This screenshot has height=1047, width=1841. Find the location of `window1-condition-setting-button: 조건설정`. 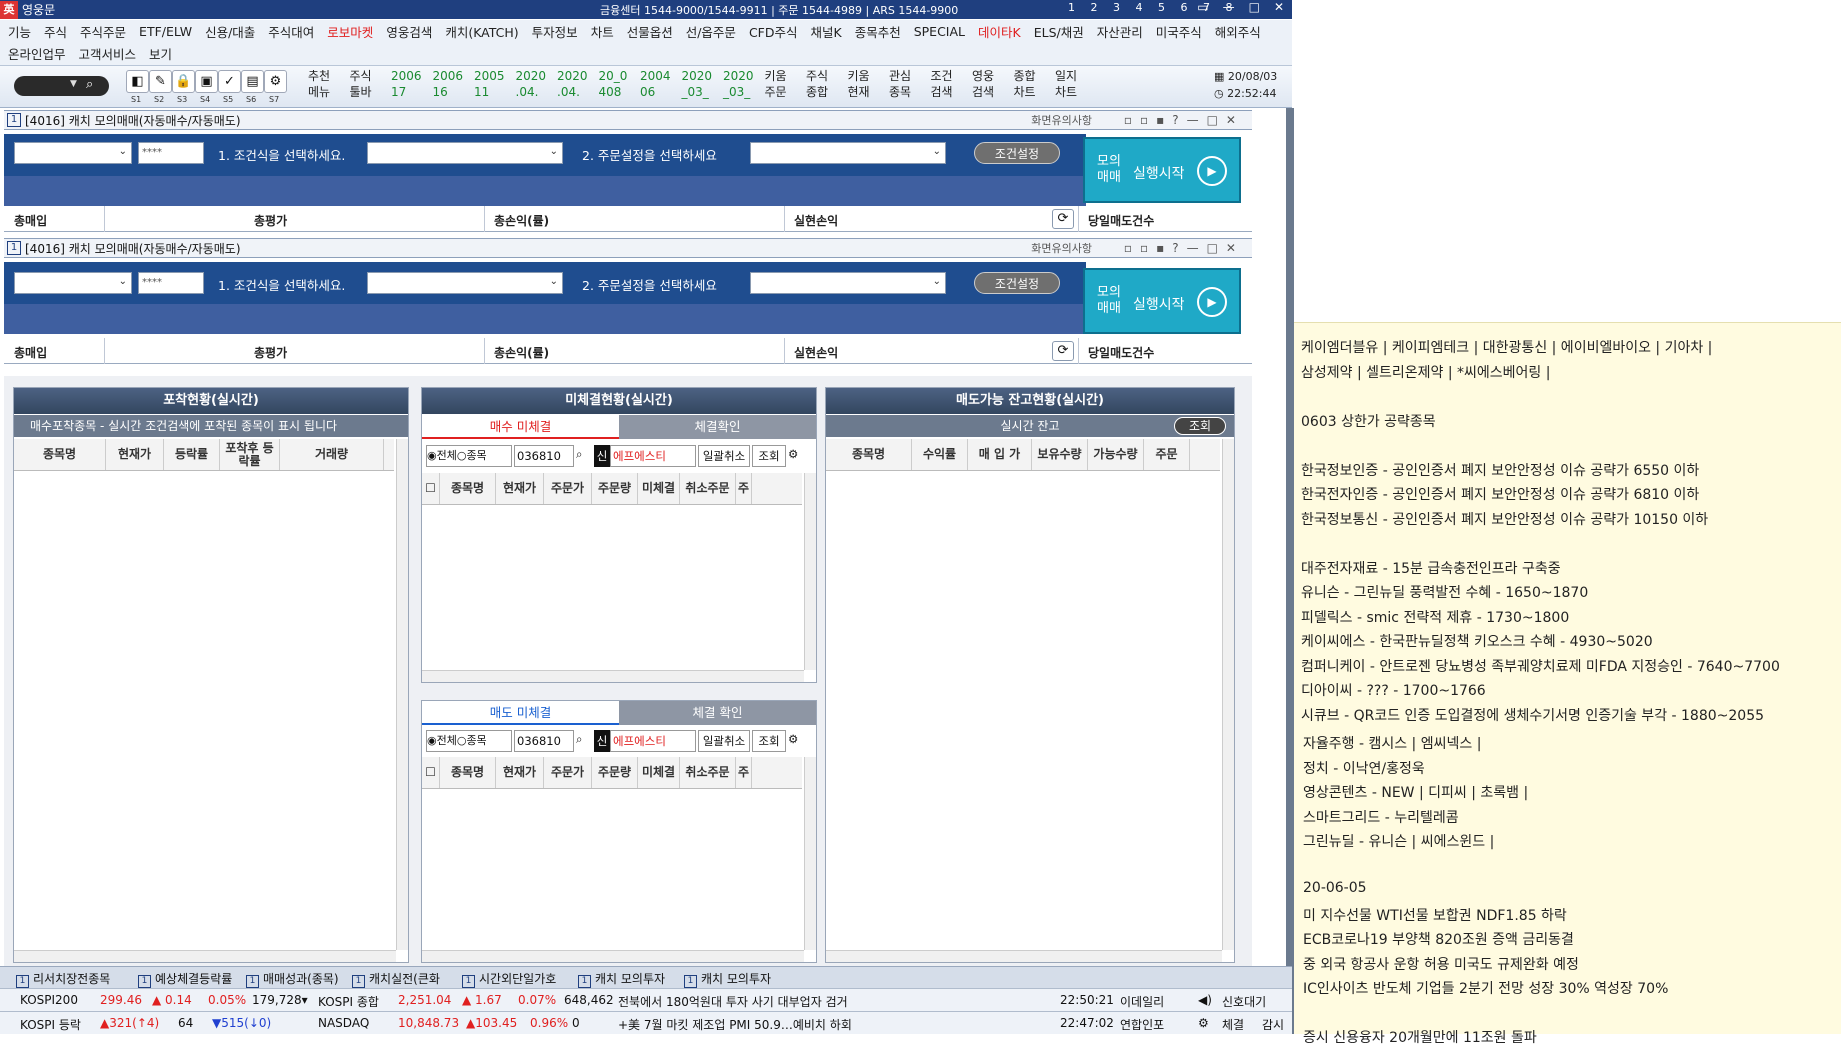

window1-condition-setting-button: 조건설정 is located at coordinates (1017, 153).